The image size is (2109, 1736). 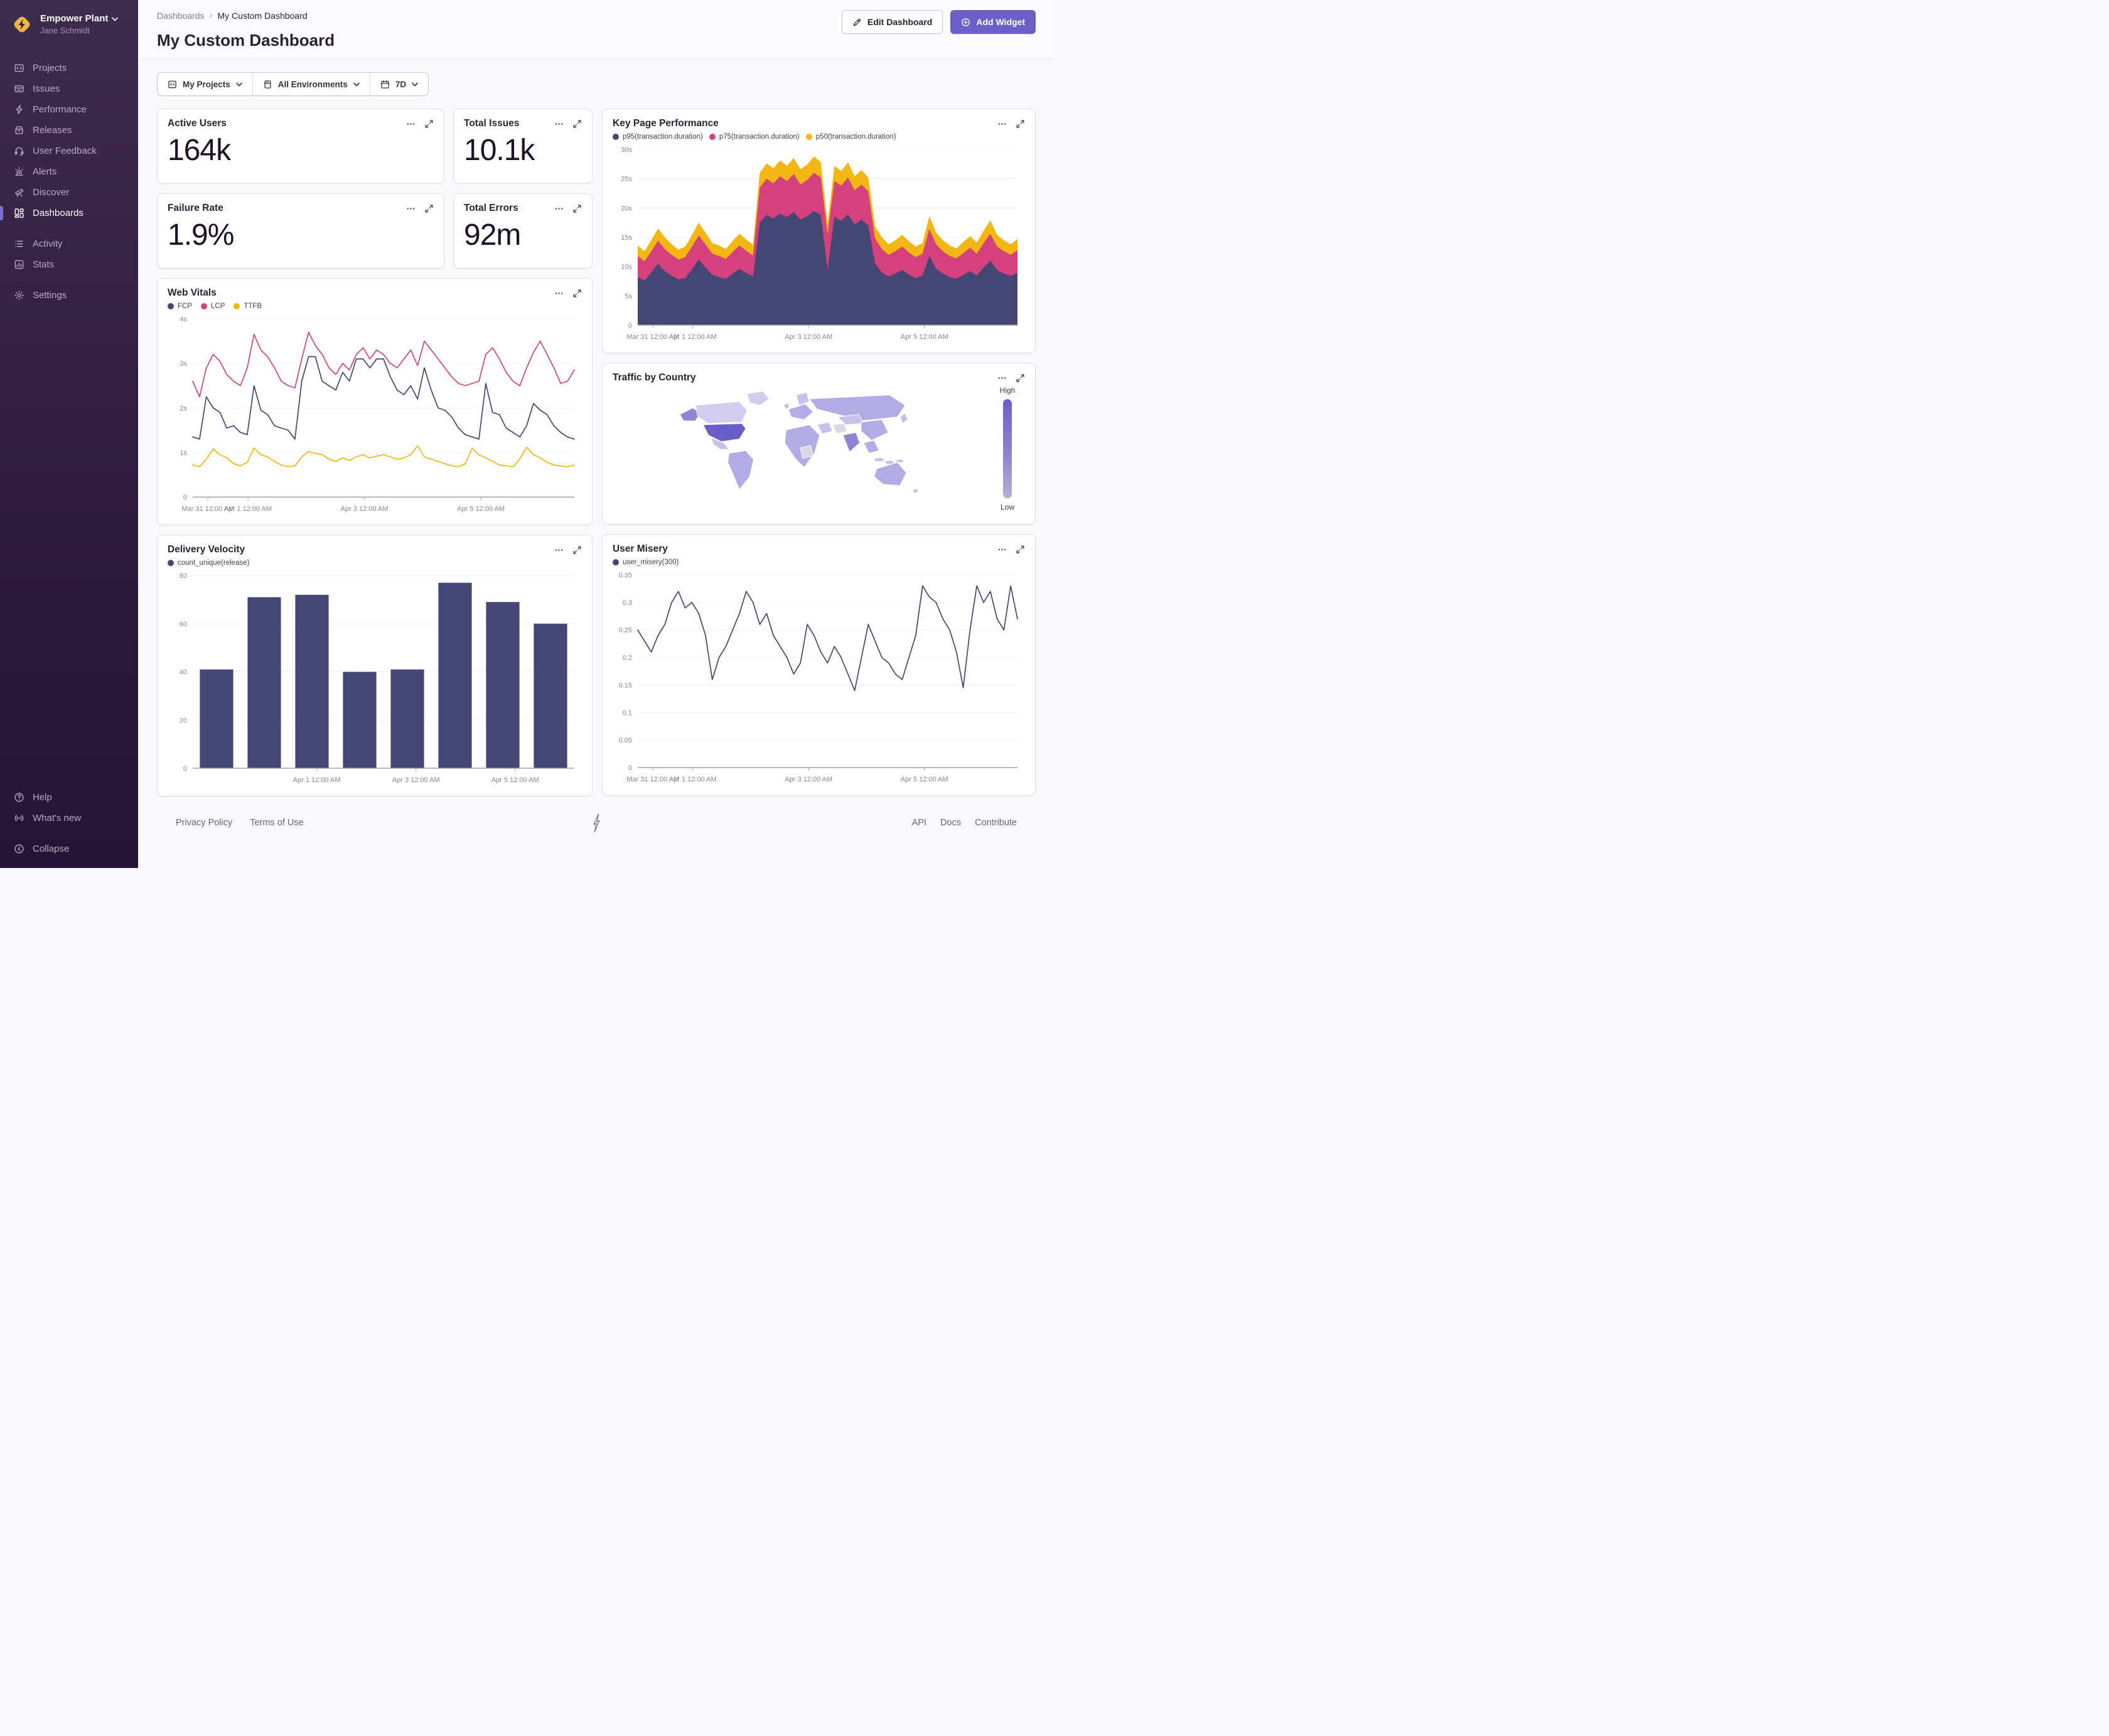 What do you see at coordinates (69, 213) in the screenshot?
I see `sidebar-item-dashboards: Dashboards` at bounding box center [69, 213].